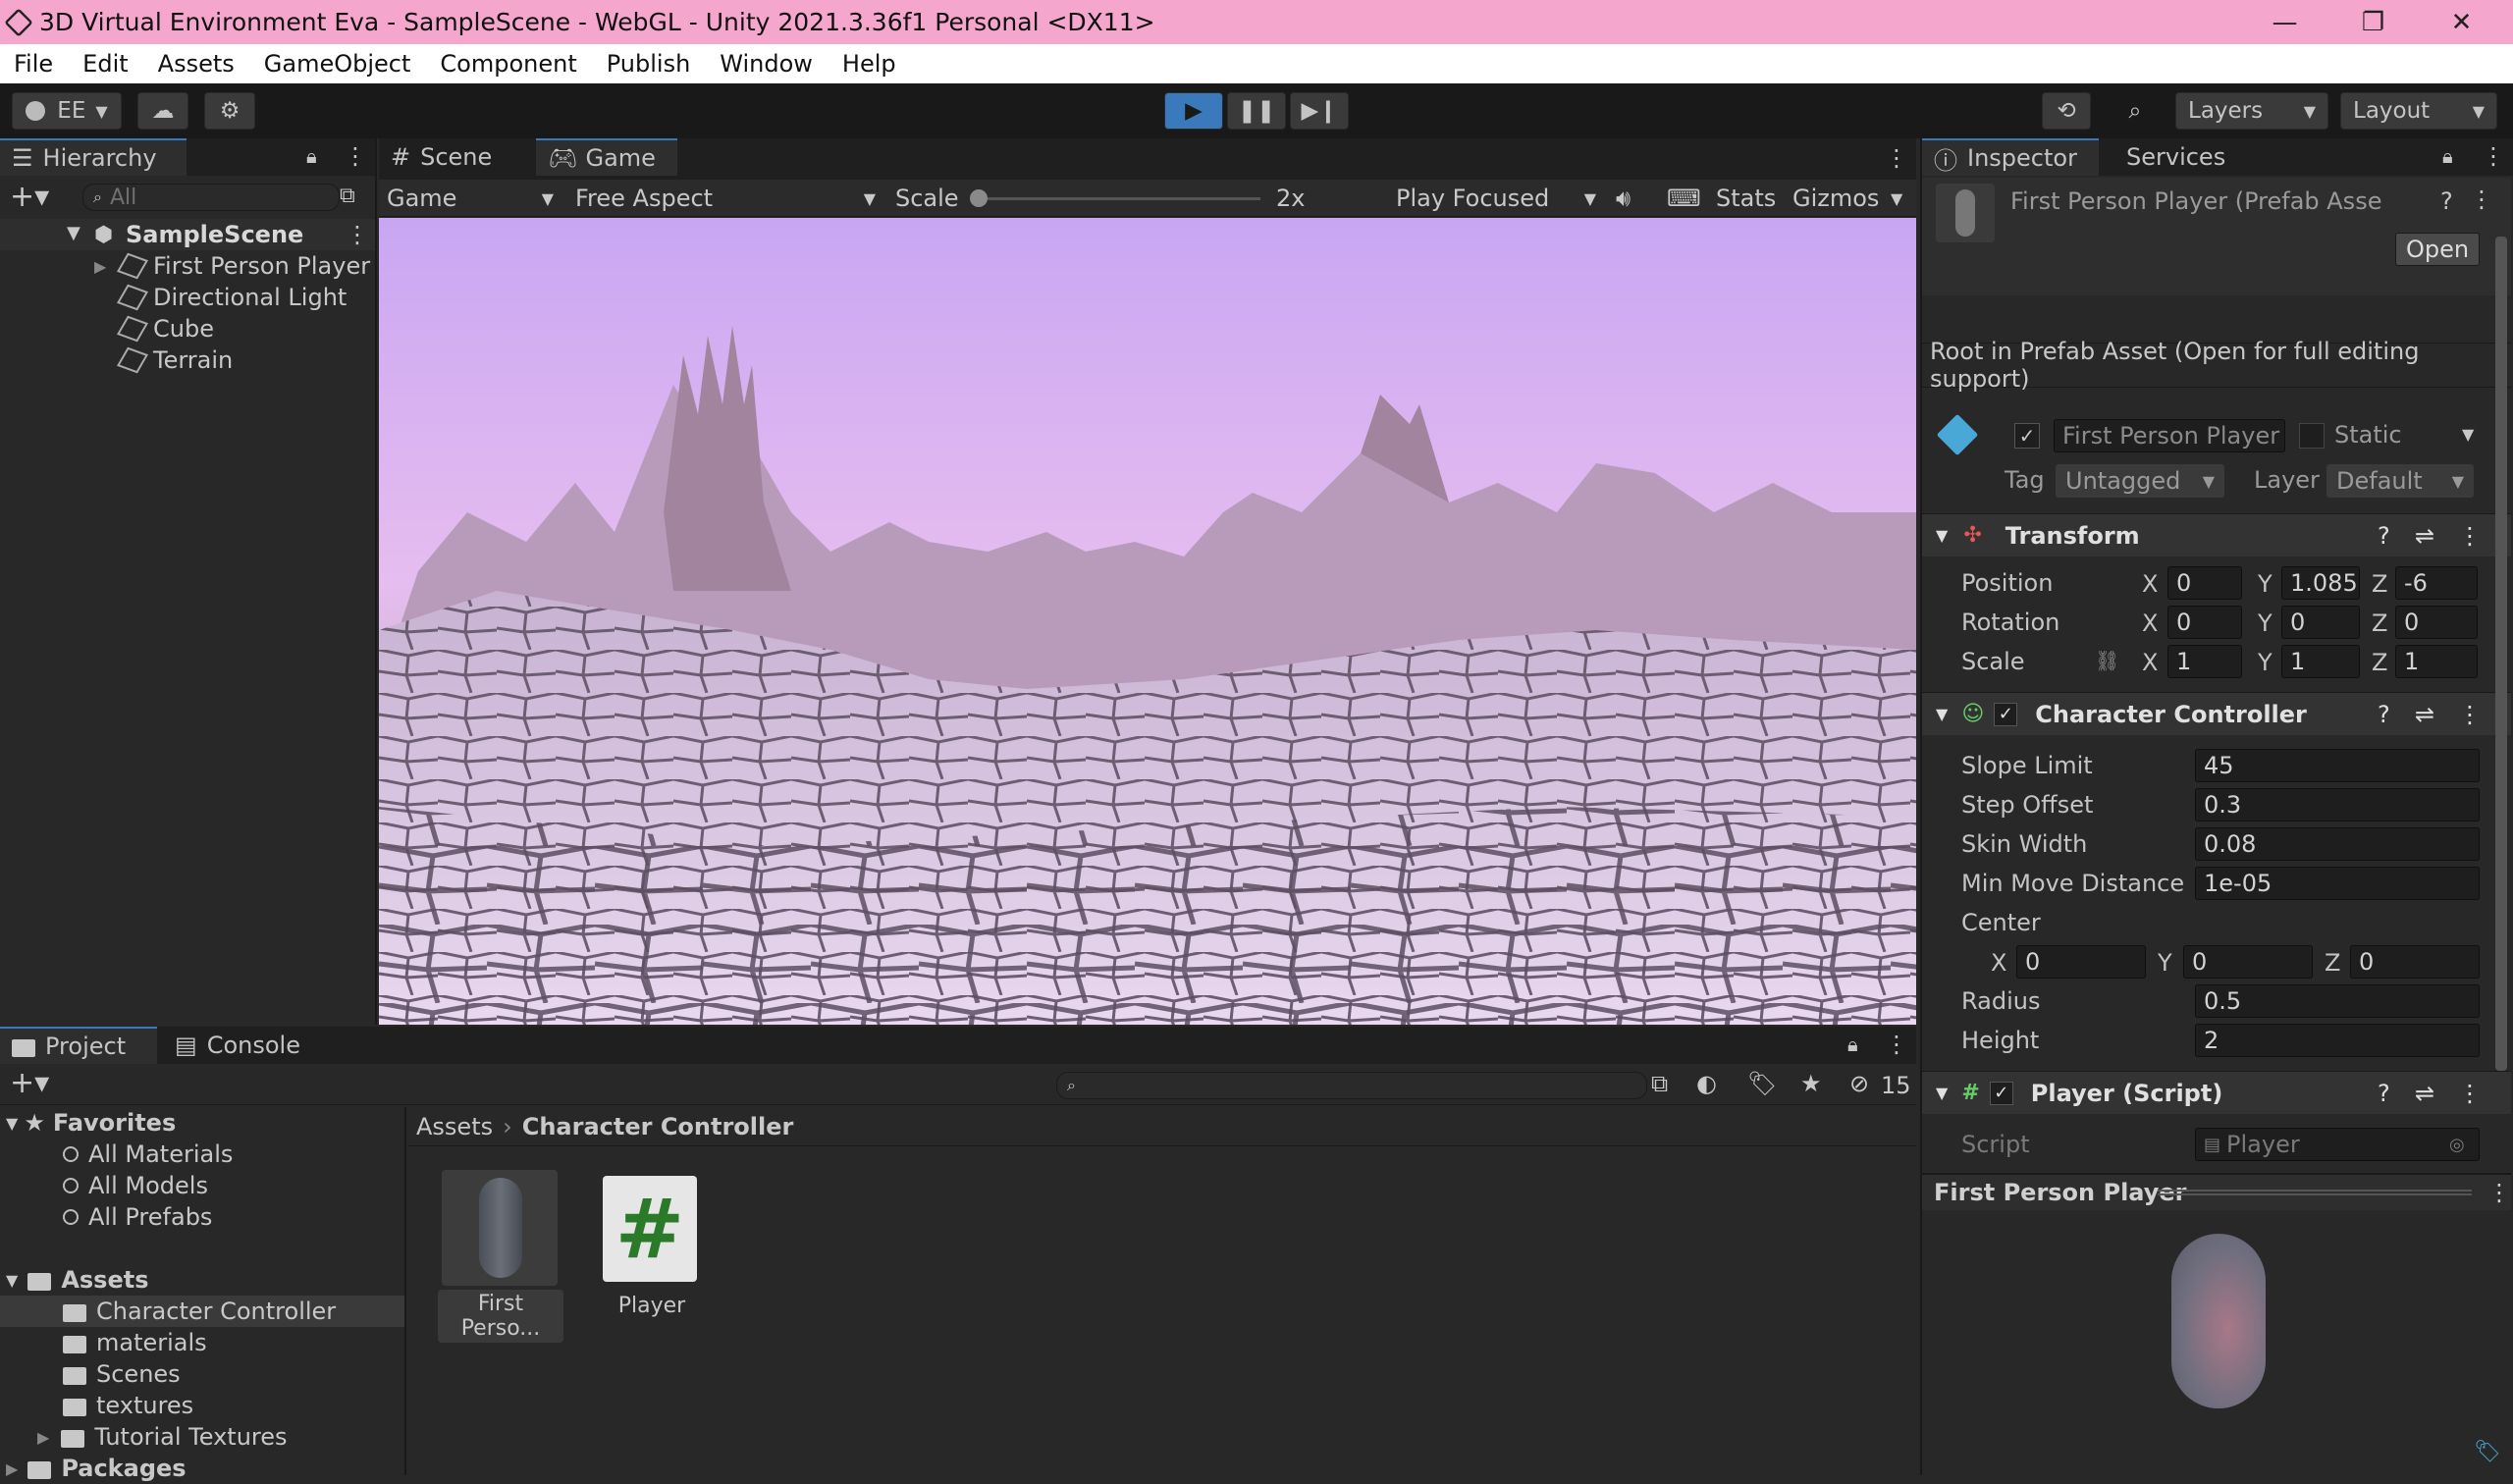 The width and height of the screenshot is (2513, 1484). I want to click on filter-label-icon: 🏷︎, so click(1762, 1084).